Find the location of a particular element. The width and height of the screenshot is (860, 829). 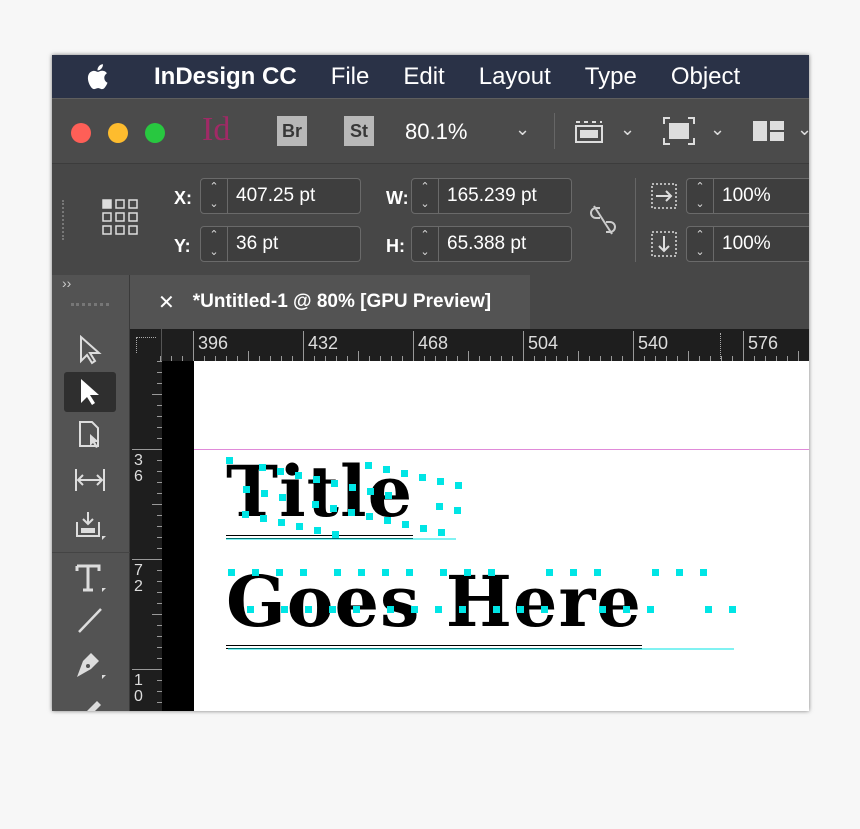

w-stepper: ⌃ ⌄ is located at coordinates (425, 196).